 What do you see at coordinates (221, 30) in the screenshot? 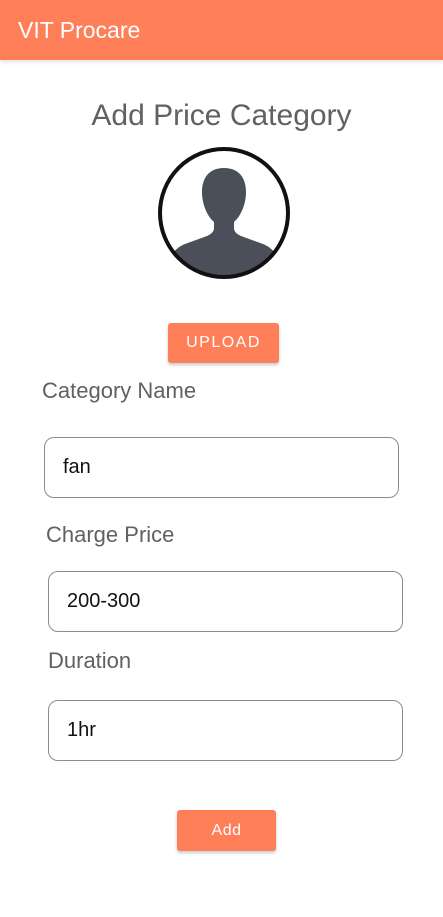
I see `app-bar: VIT Procare` at bounding box center [221, 30].